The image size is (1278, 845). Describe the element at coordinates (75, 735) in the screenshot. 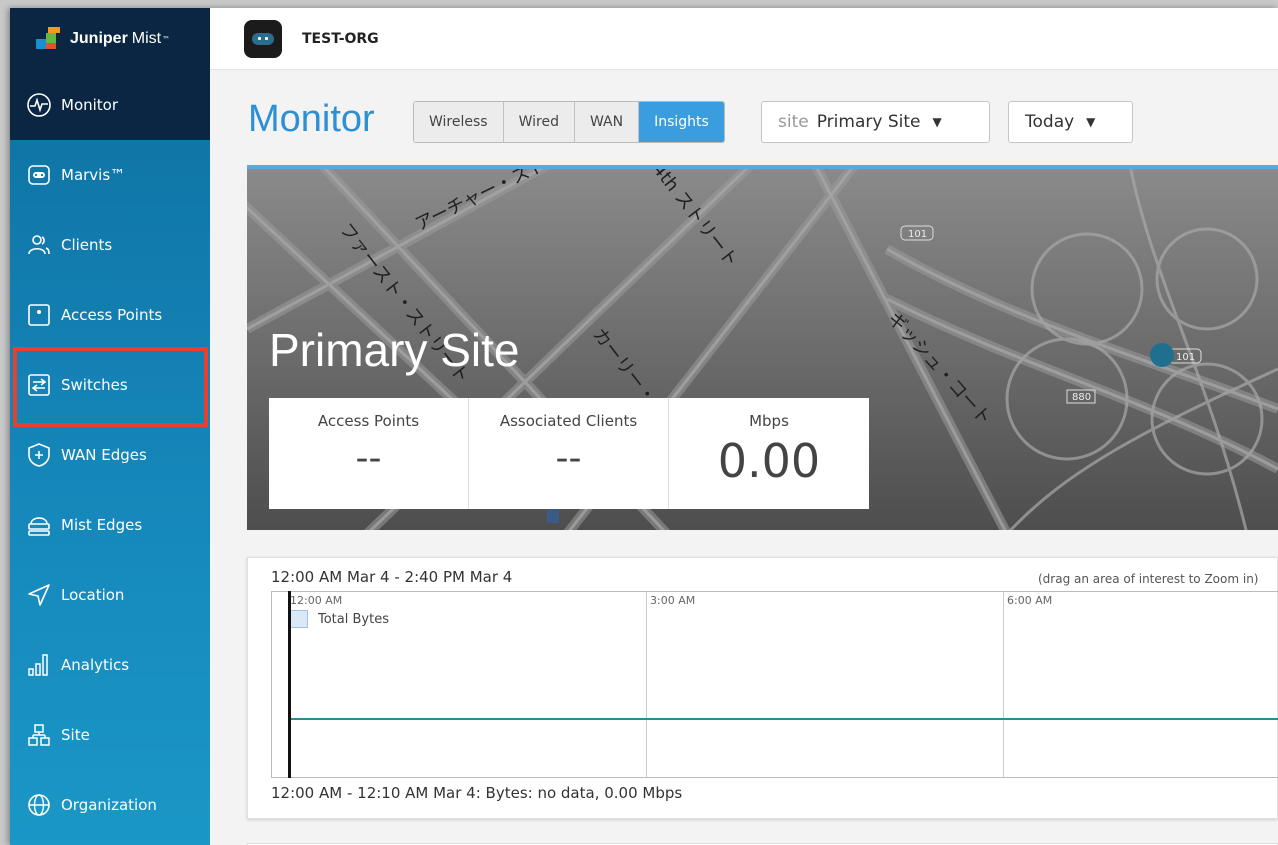

I see `sidebar-item-label: Site` at that location.